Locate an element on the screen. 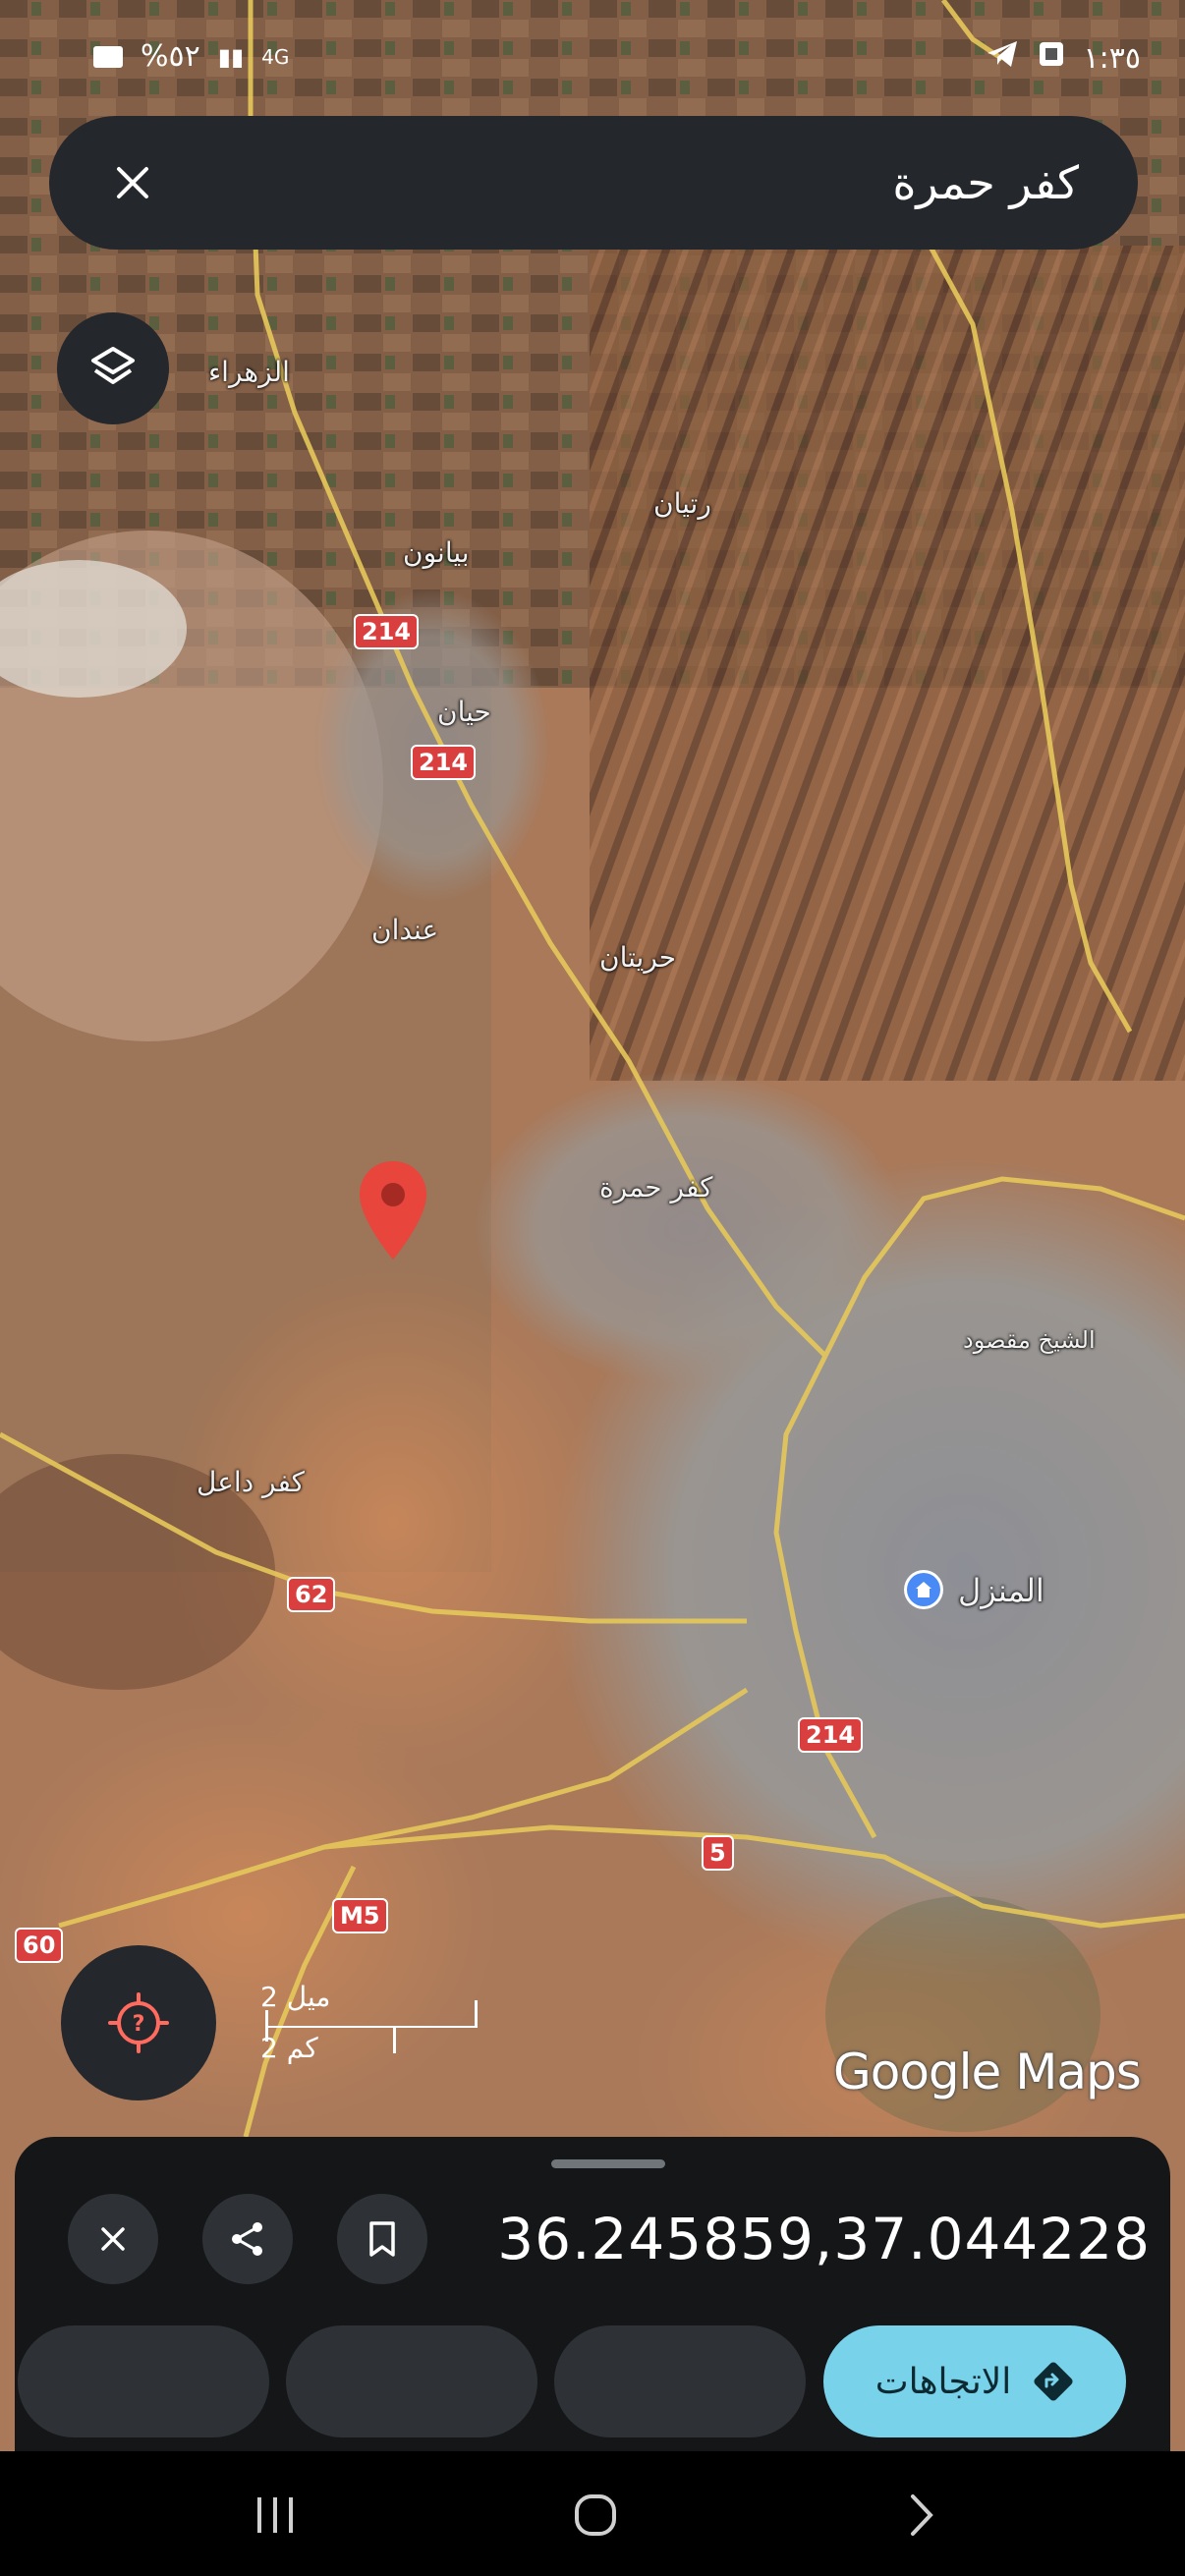 The width and height of the screenshot is (1185, 2576). back-button is located at coordinates (922, 2515).